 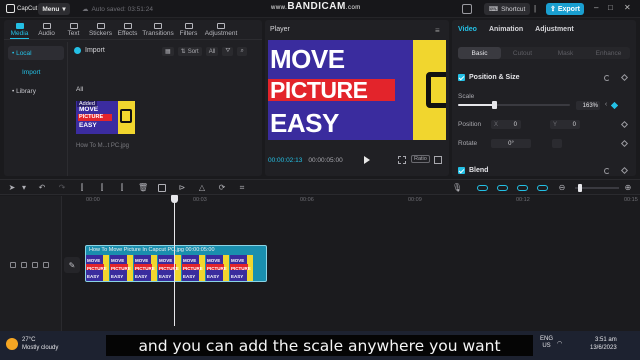 What do you see at coordinates (557, 143) in the screenshot?
I see `rotate-button` at bounding box center [557, 143].